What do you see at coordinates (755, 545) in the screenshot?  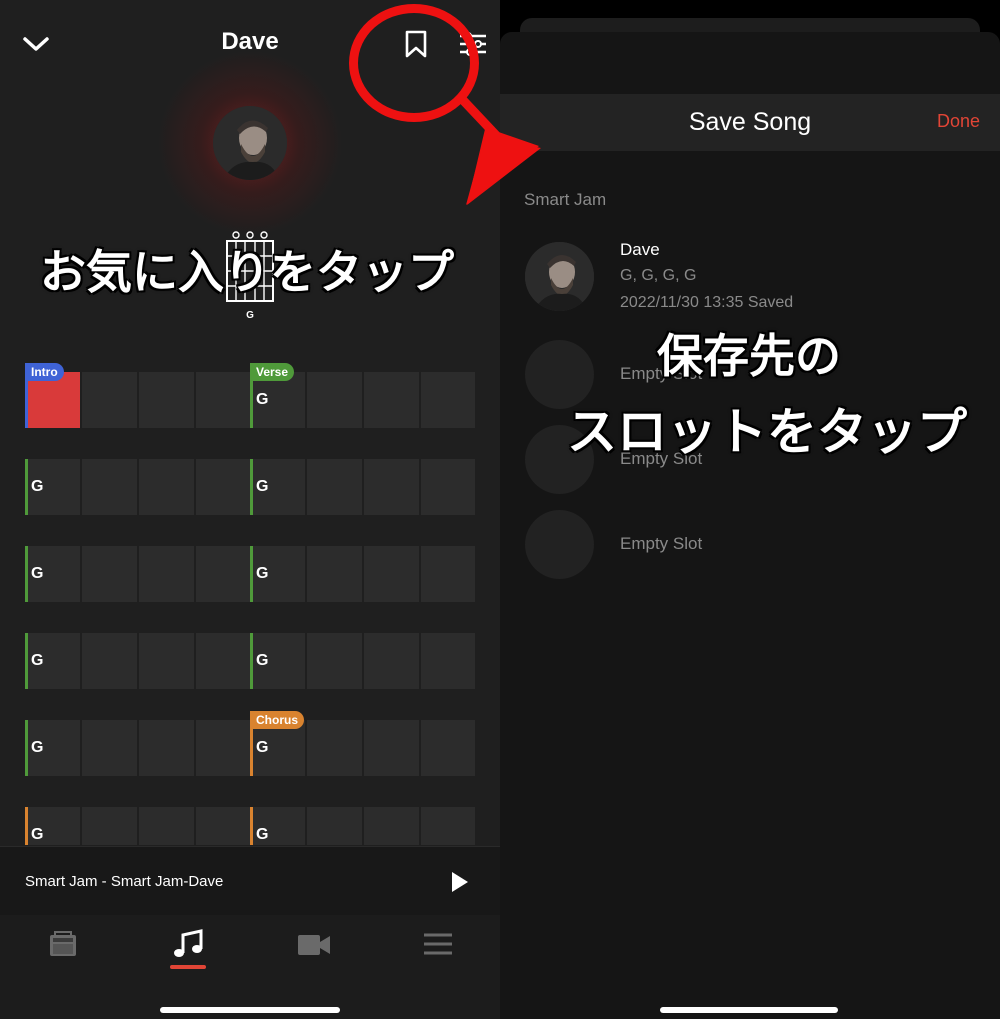 I see `save-slot-4: Empty Slot` at bounding box center [755, 545].